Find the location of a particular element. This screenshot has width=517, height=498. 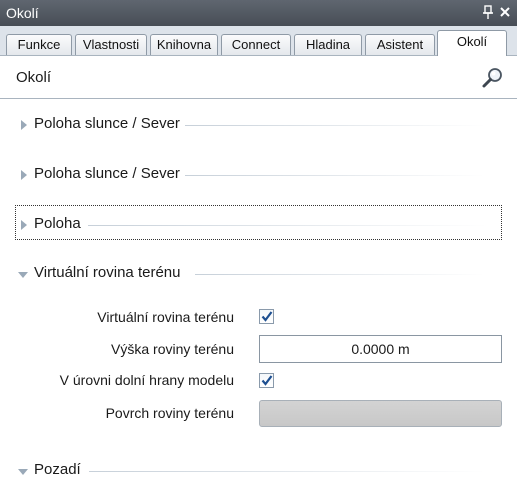

tab-hladina: Hladina is located at coordinates (328, 44).